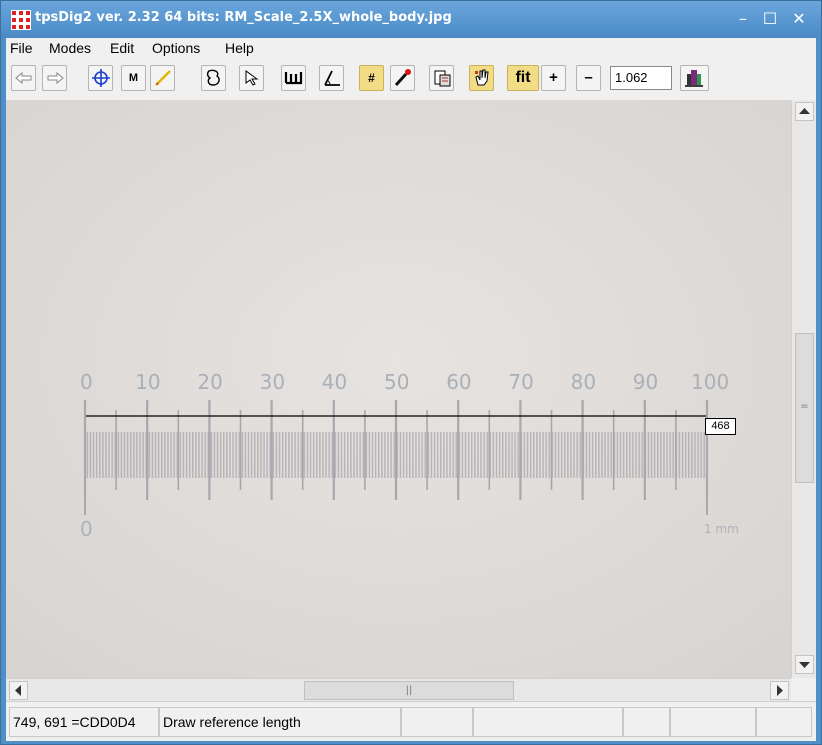 This screenshot has height=745, width=822. I want to click on exit-door-icon, so click(694, 78).